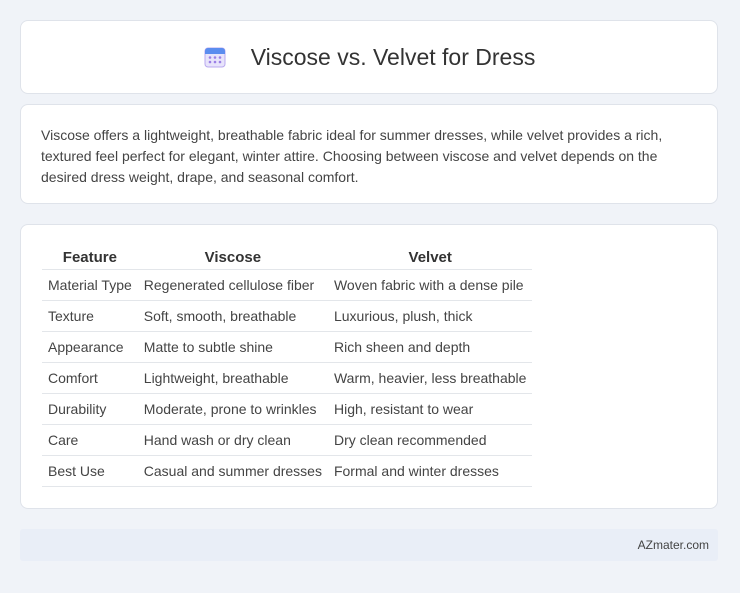 The image size is (740, 593). I want to click on table-cell-velvet: Rich sheen and depth, so click(430, 347).